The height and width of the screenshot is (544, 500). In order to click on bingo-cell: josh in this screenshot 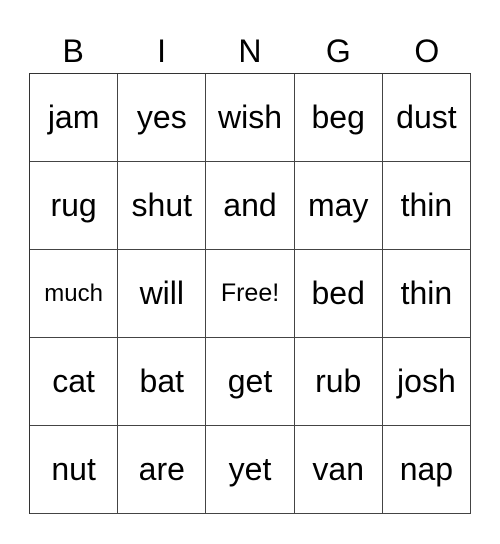, I will do `click(426, 382)`.